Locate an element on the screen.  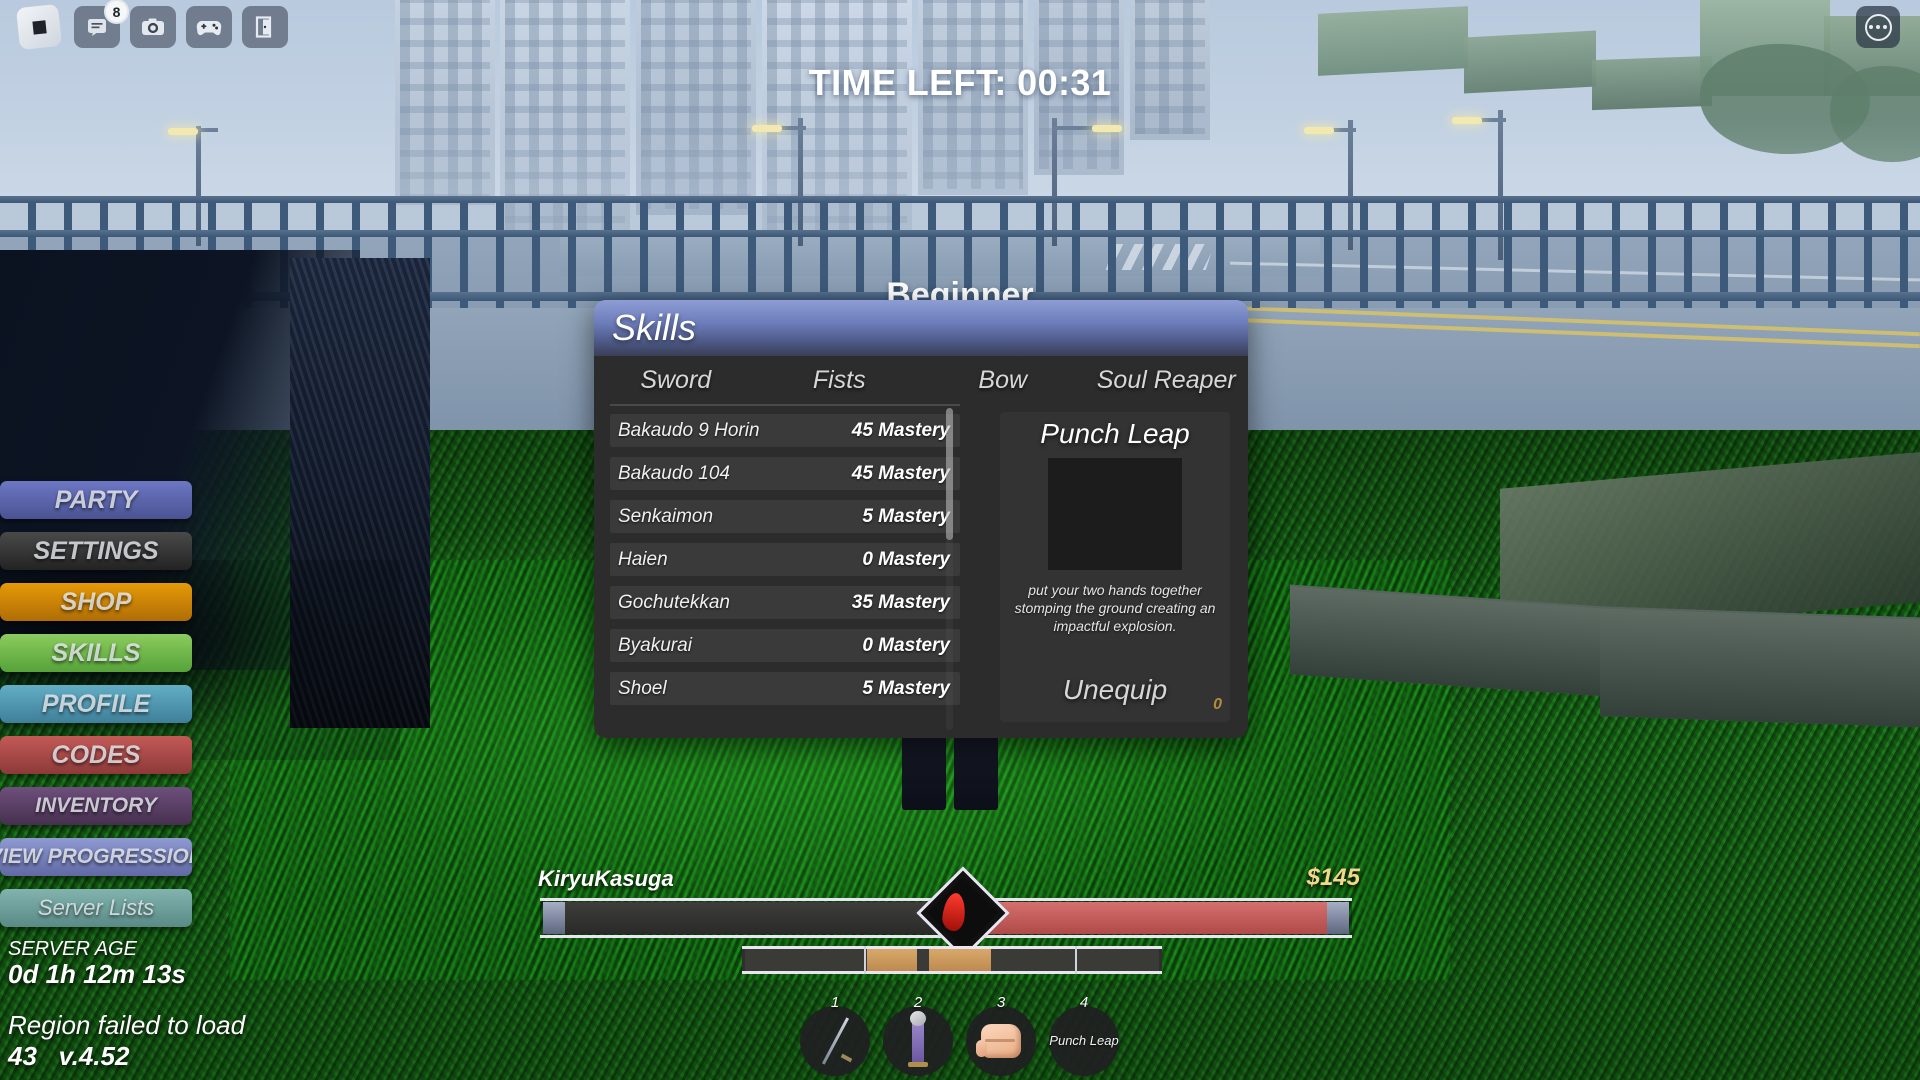
sidebar-item-skills: SKILLS is located at coordinates (96, 653).